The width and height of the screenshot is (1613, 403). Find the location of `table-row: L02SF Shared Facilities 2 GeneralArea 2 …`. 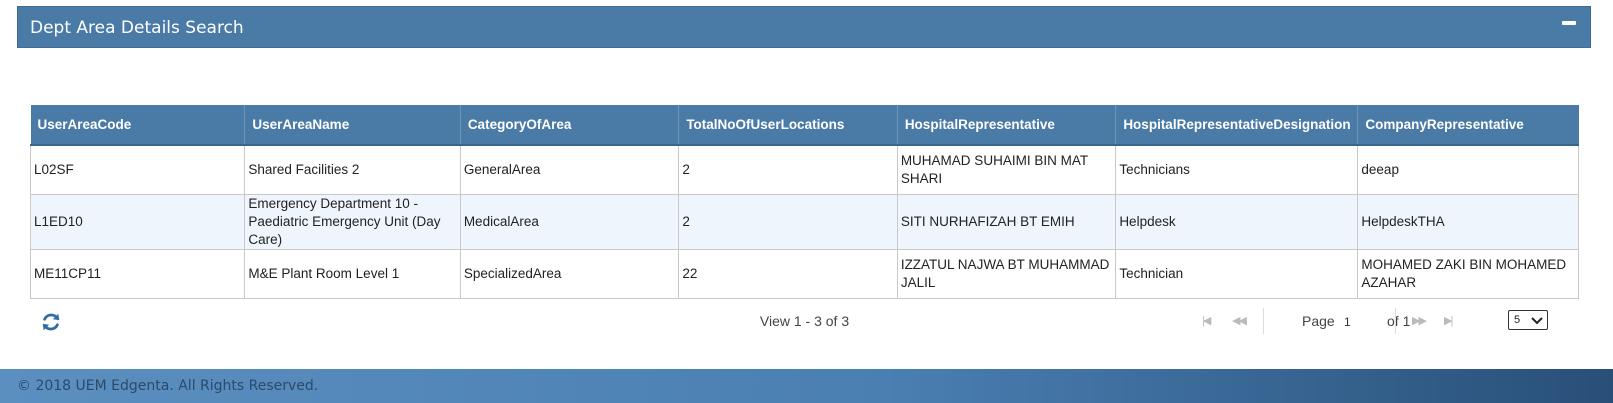

table-row: L02SF Shared Facilities 2 GeneralArea 2 … is located at coordinates (804, 169).